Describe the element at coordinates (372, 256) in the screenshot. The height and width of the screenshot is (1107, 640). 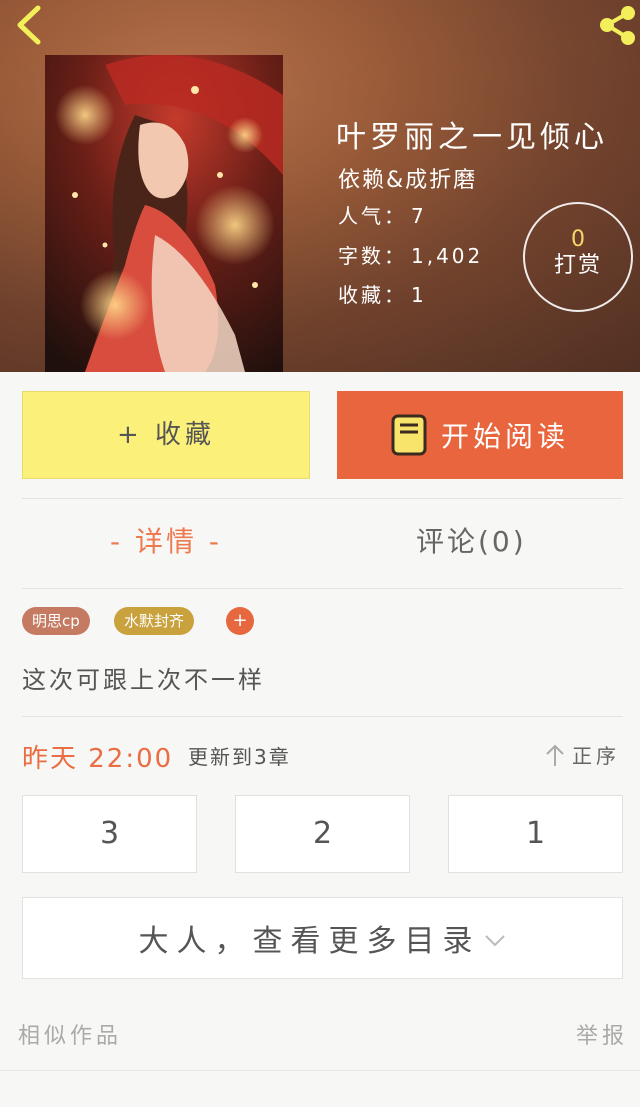
I see `stat-label: 字数：` at that location.